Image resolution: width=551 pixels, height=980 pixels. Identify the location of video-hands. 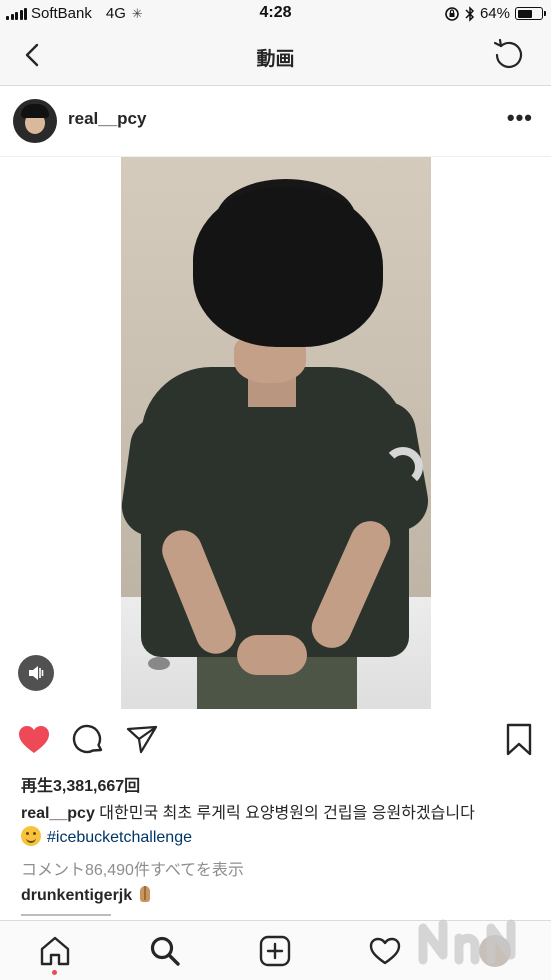
(272, 655).